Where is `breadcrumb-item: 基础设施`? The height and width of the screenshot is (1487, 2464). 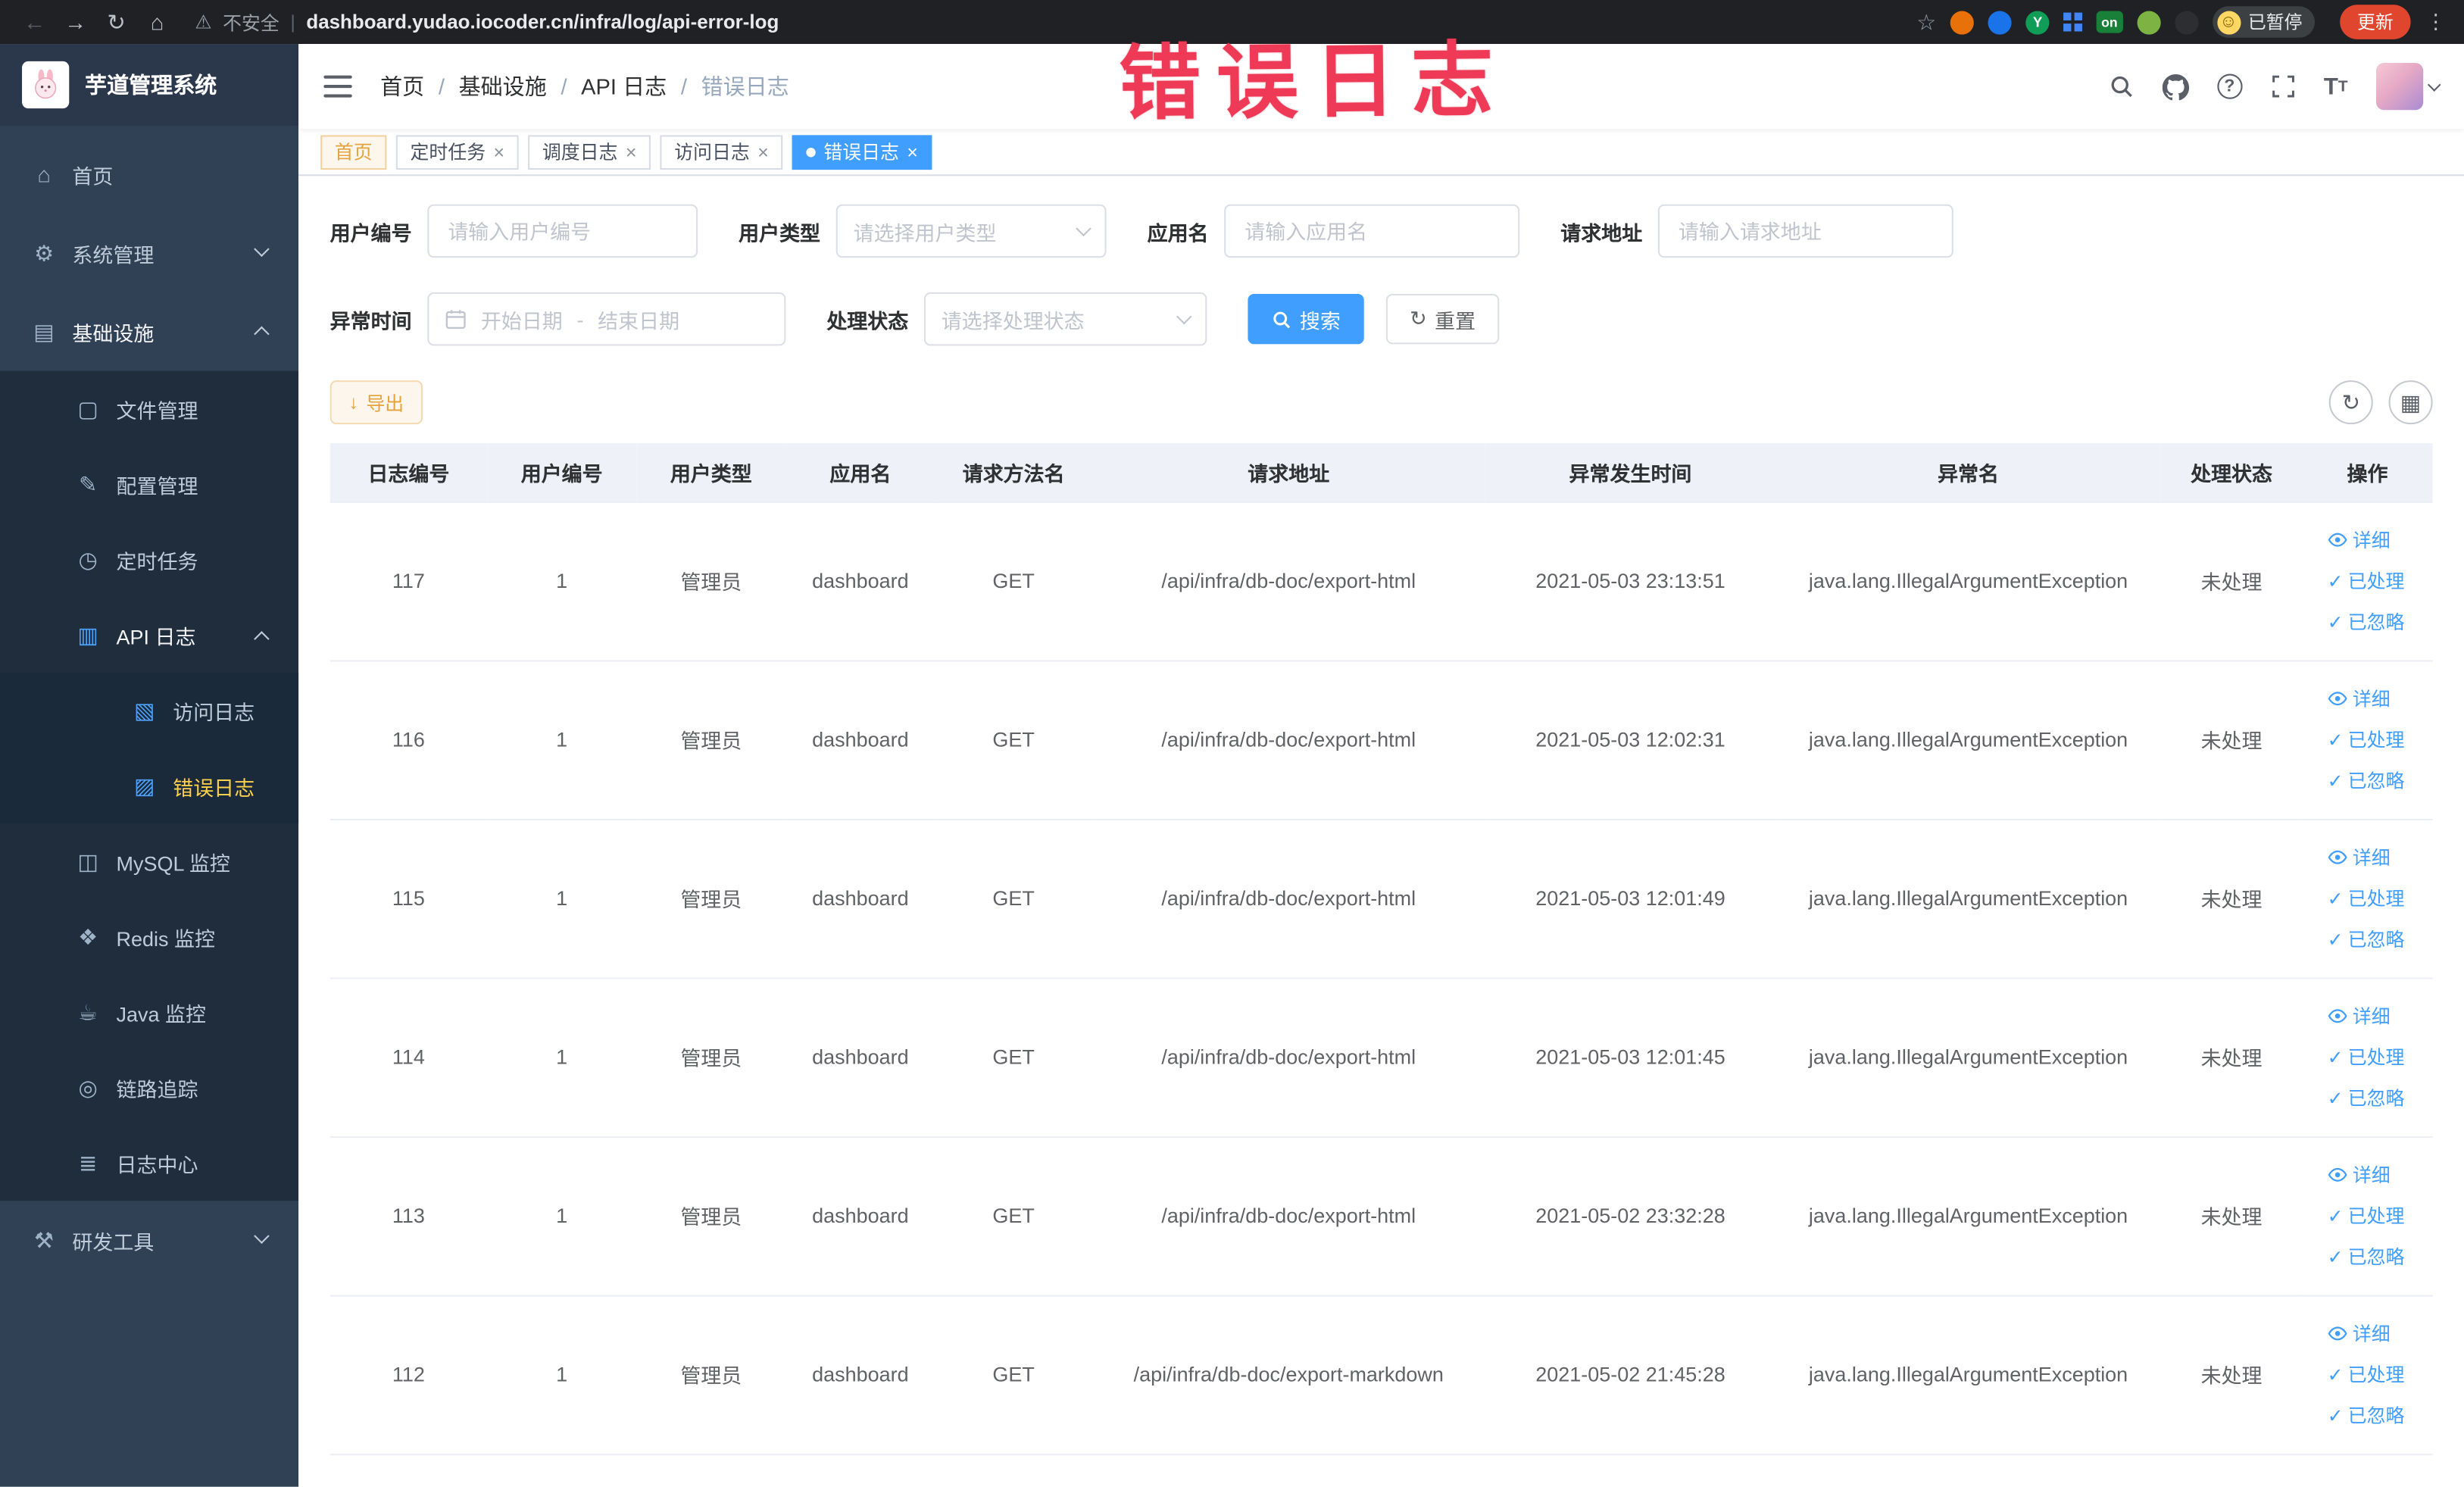 breadcrumb-item: 基础设施 is located at coordinates (503, 86).